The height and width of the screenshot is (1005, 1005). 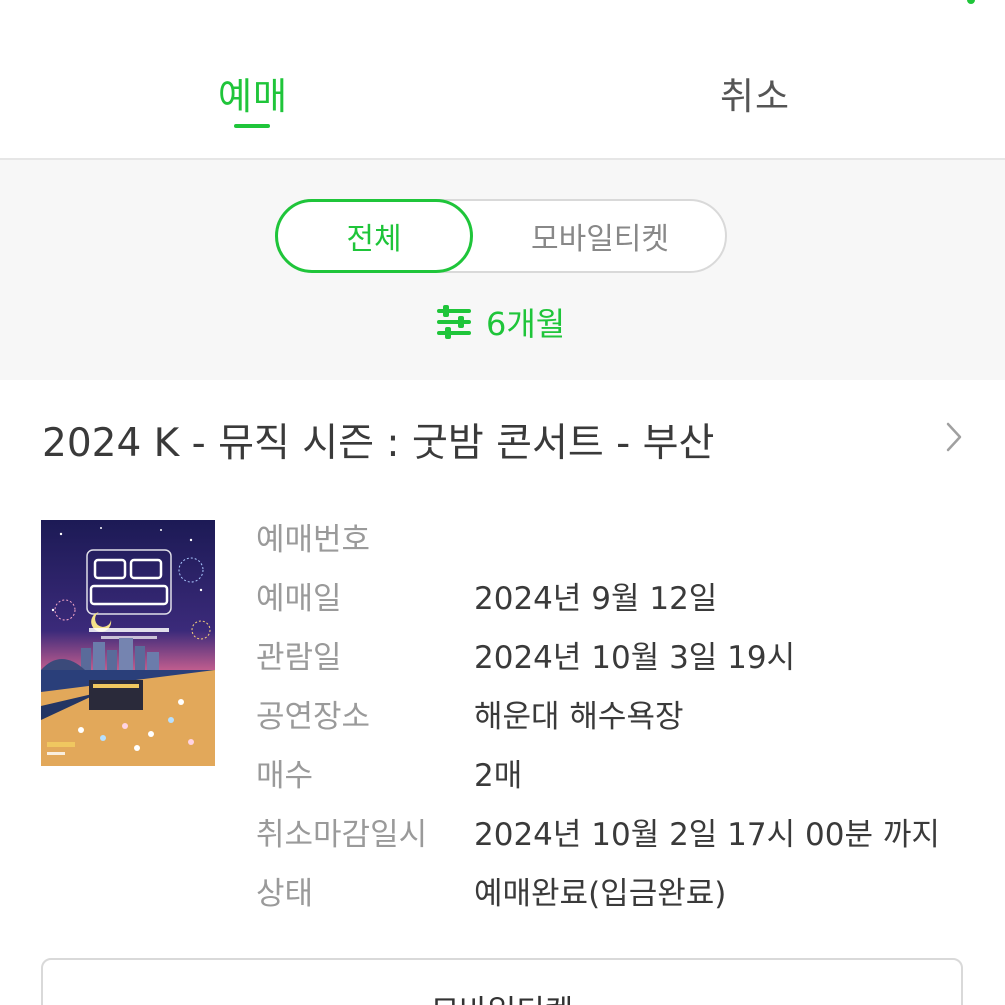 What do you see at coordinates (378, 440) in the screenshot?
I see `event-title: 2024 K - 뮤직 시즌 : 굿밤 콘서트 - 부산` at bounding box center [378, 440].